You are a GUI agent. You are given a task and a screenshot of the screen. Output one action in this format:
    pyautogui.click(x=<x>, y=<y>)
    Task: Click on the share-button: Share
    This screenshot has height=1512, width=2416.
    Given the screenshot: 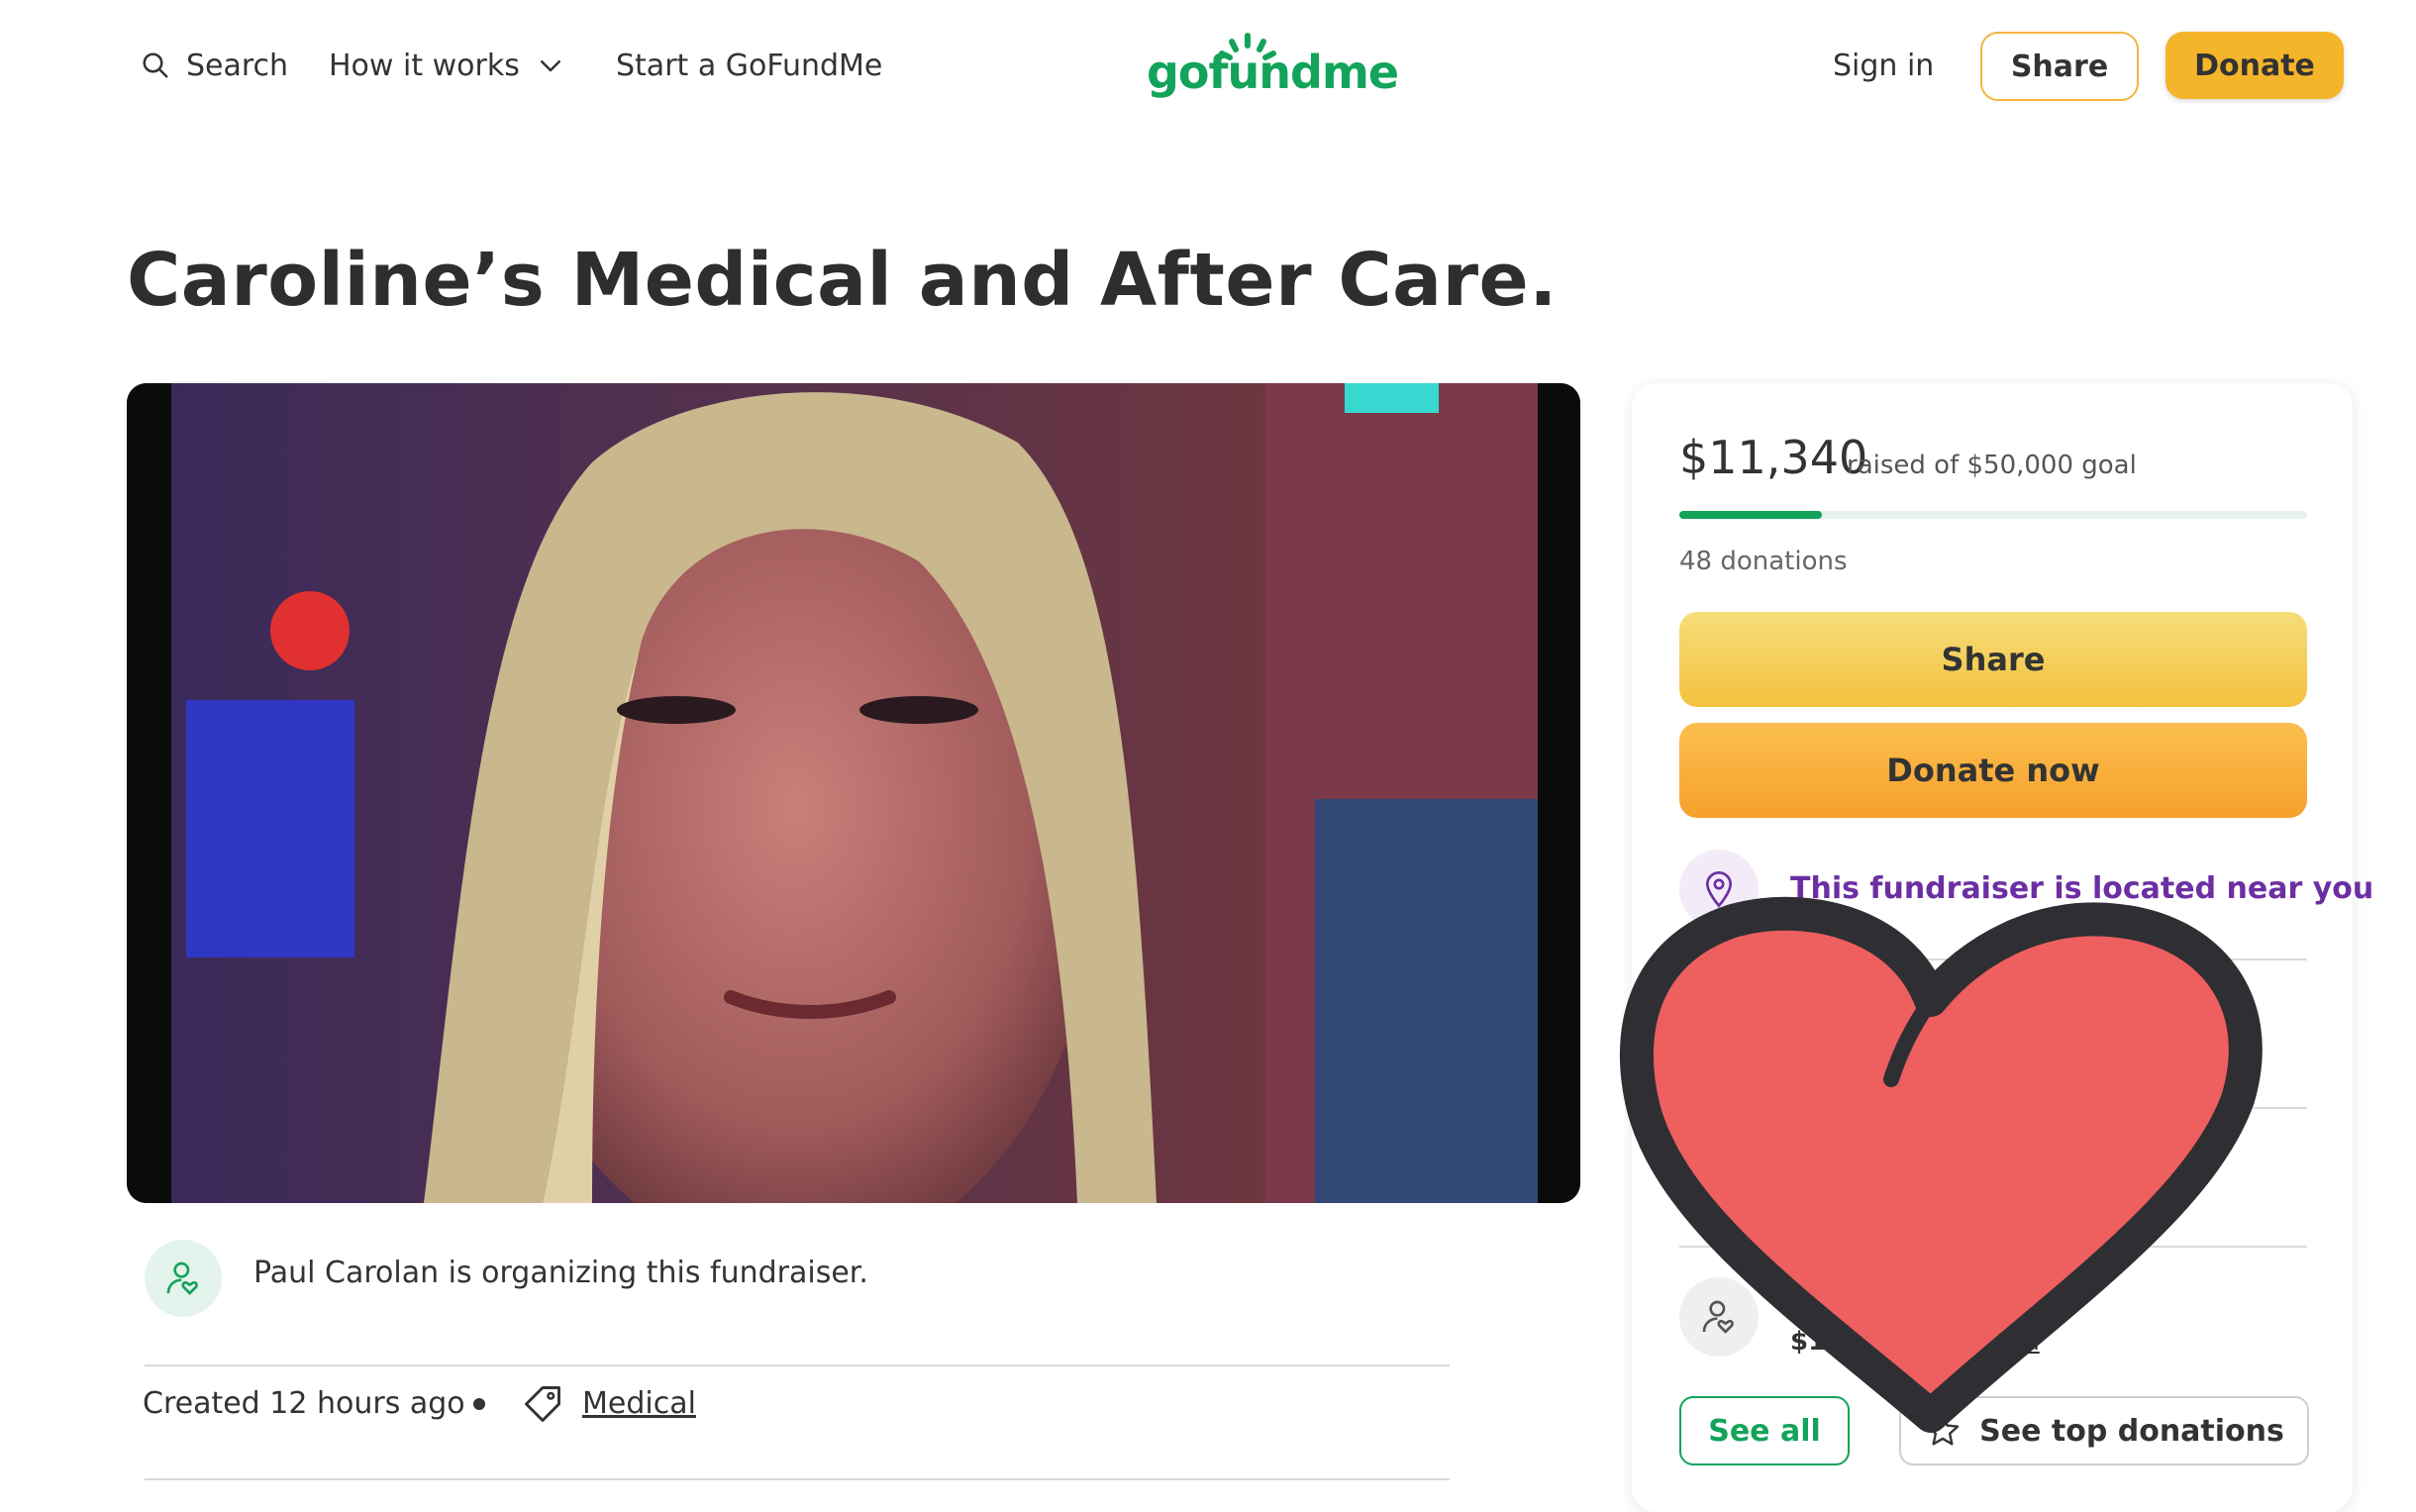 What is the action you would take?
    pyautogui.click(x=1993, y=659)
    